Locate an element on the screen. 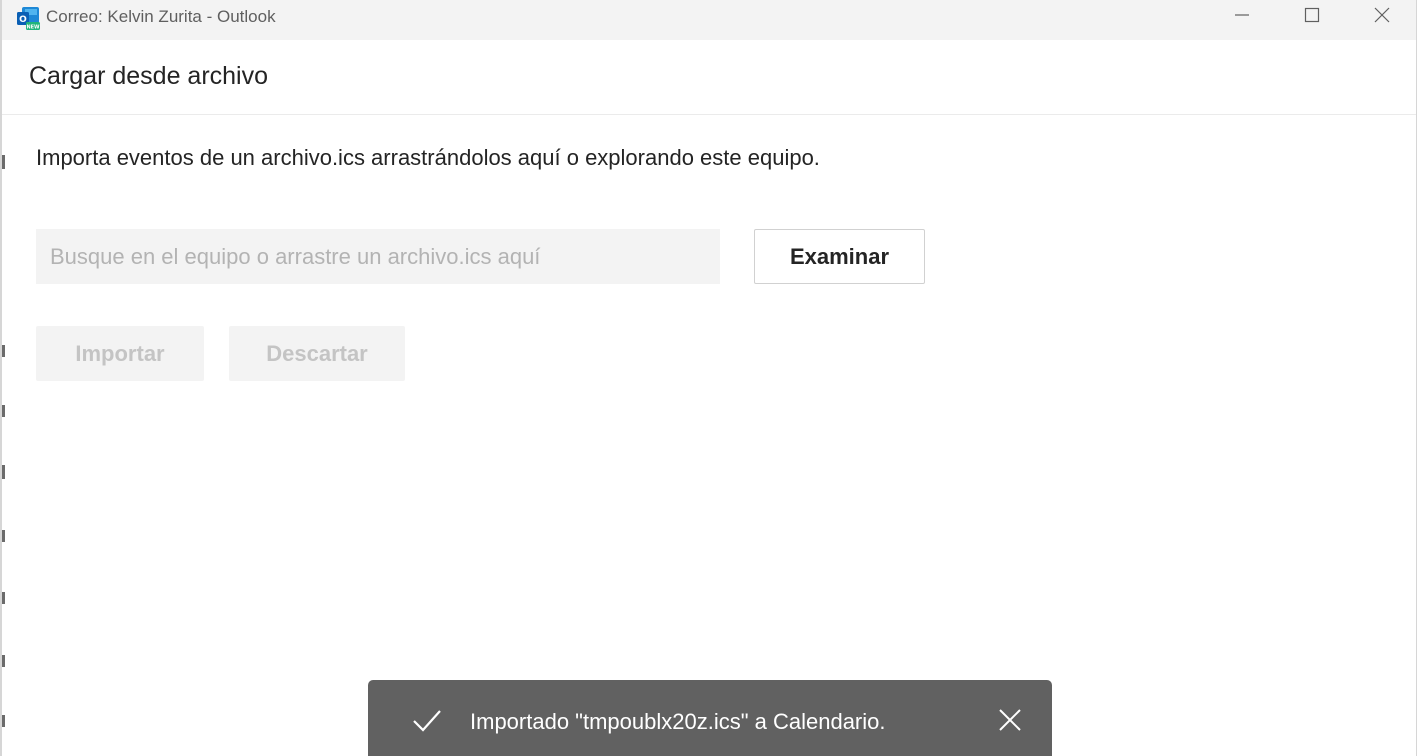 The image size is (1417, 756). window-title: Correo: Kelvin Zurita - Outlook is located at coordinates (161, 16).